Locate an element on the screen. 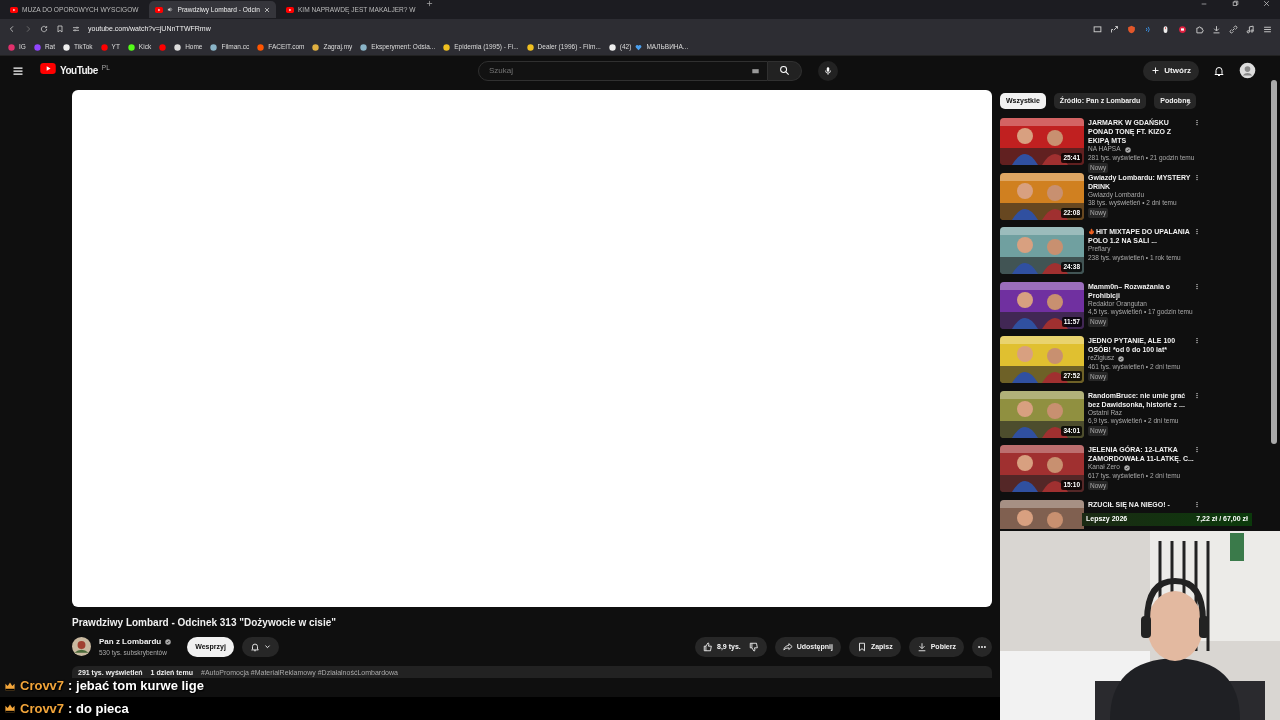 This screenshot has width=1280, height=720. search-button is located at coordinates (785, 70).